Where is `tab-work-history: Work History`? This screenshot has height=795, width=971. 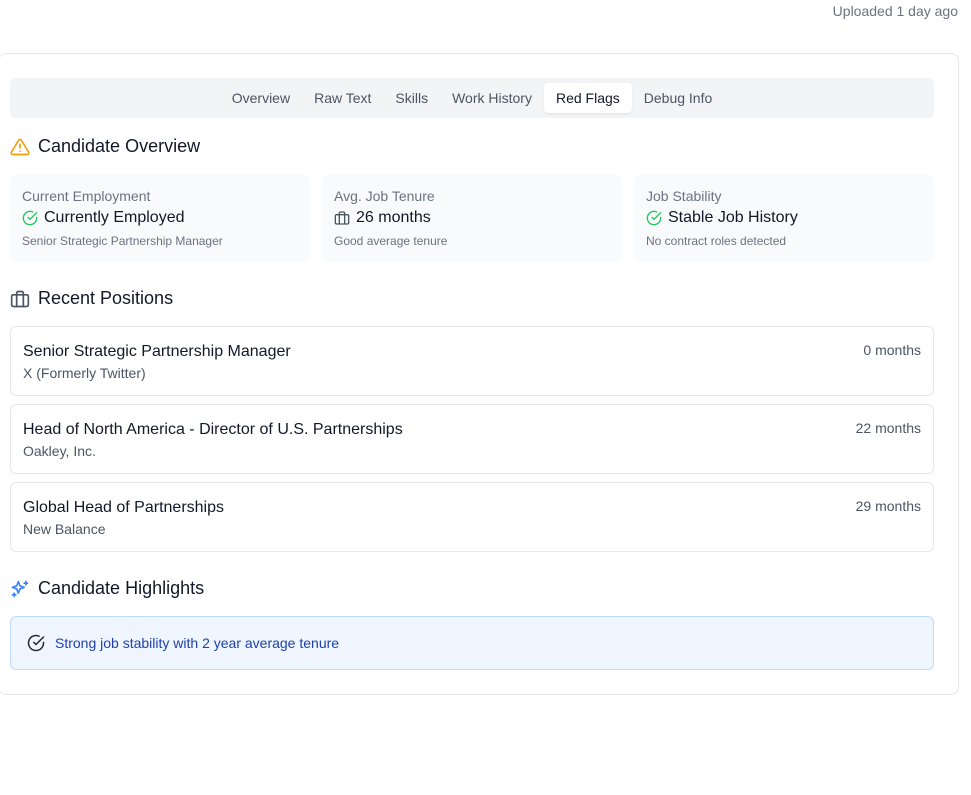 tab-work-history: Work History is located at coordinates (492, 98).